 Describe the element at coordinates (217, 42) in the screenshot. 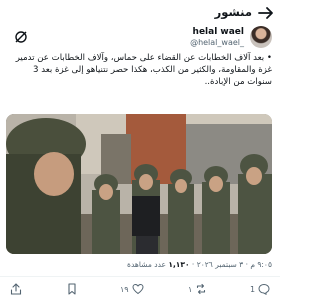

I see `author-handle: @helal_wael_` at that location.